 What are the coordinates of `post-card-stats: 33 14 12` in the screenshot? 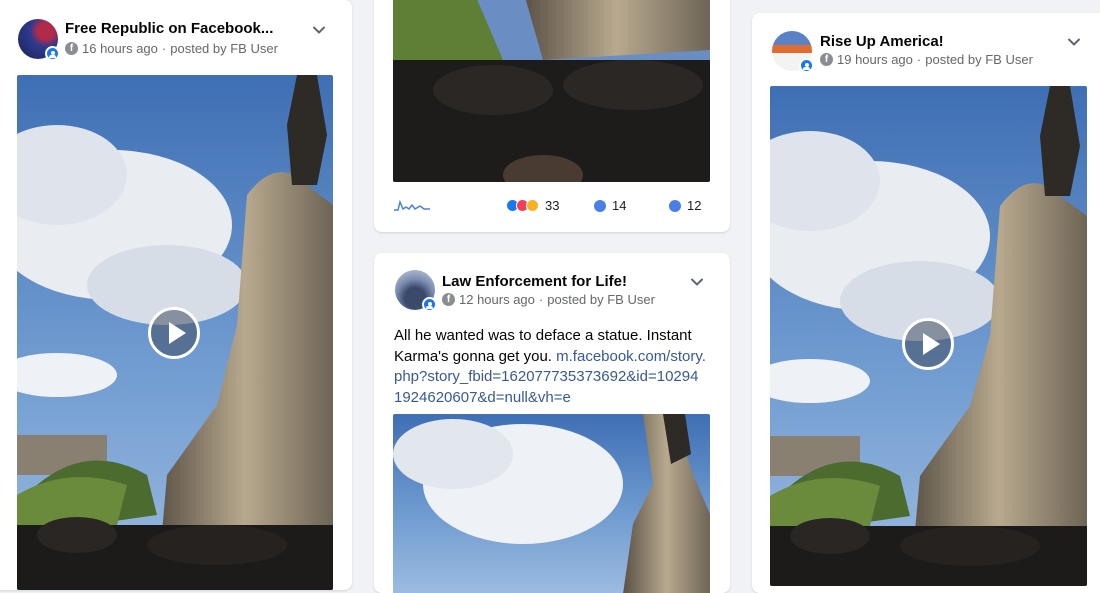 It's located at (552, 116).